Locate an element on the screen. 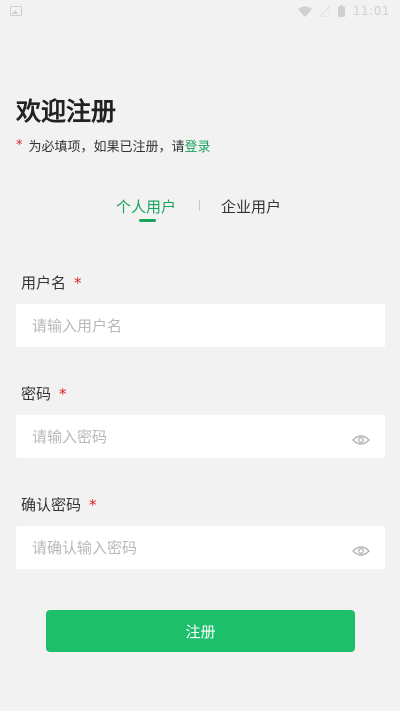 The image size is (400, 711). confirm-password-label: 确认密码 * is located at coordinates (59, 504).